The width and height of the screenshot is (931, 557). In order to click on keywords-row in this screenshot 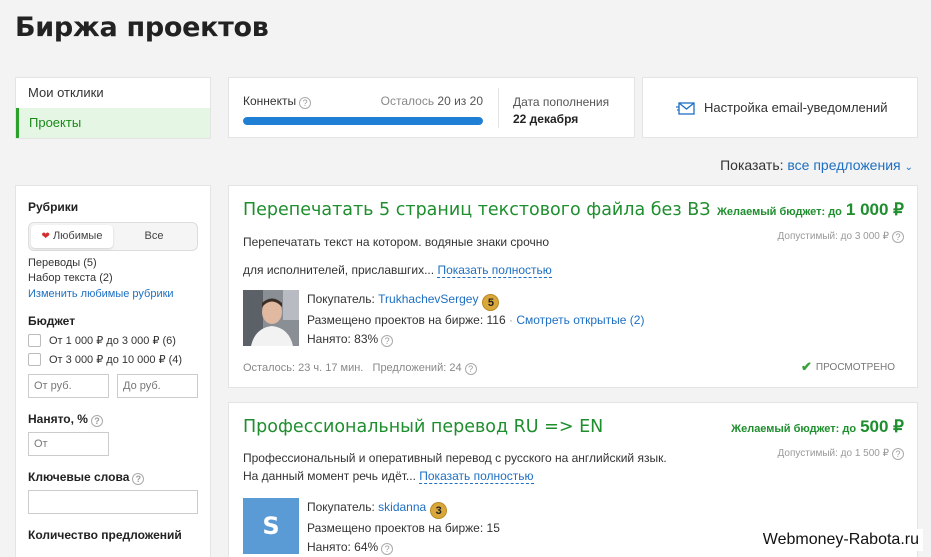, I will do `click(113, 502)`.